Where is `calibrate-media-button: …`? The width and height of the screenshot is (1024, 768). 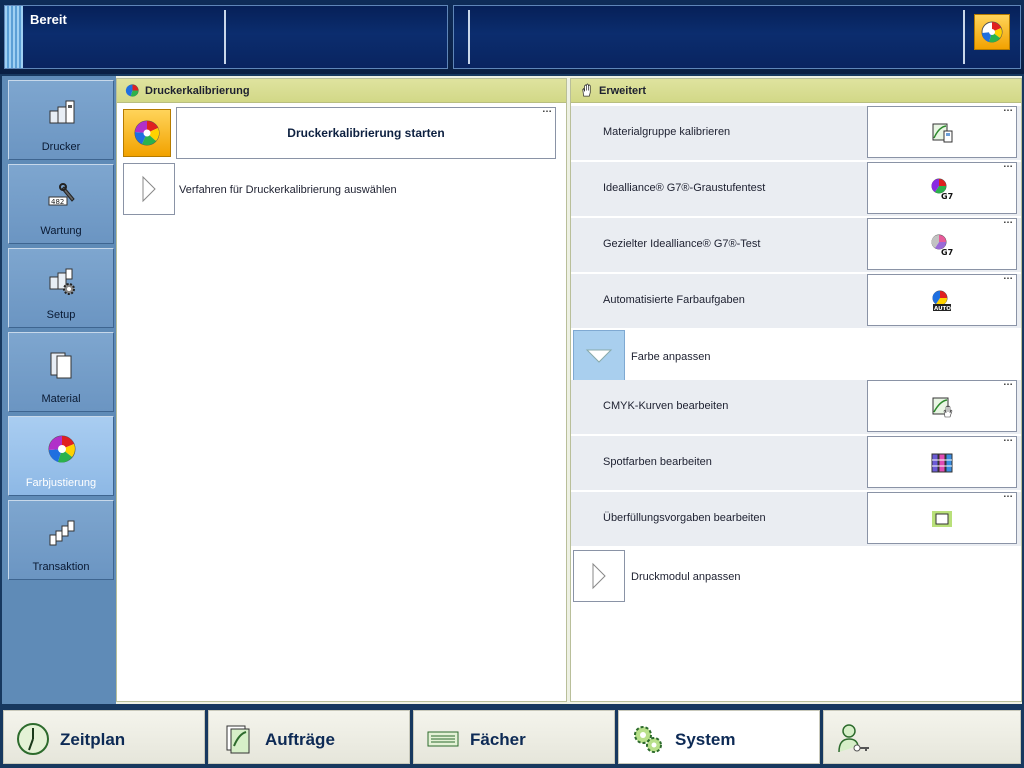
calibrate-media-button: … is located at coordinates (942, 131).